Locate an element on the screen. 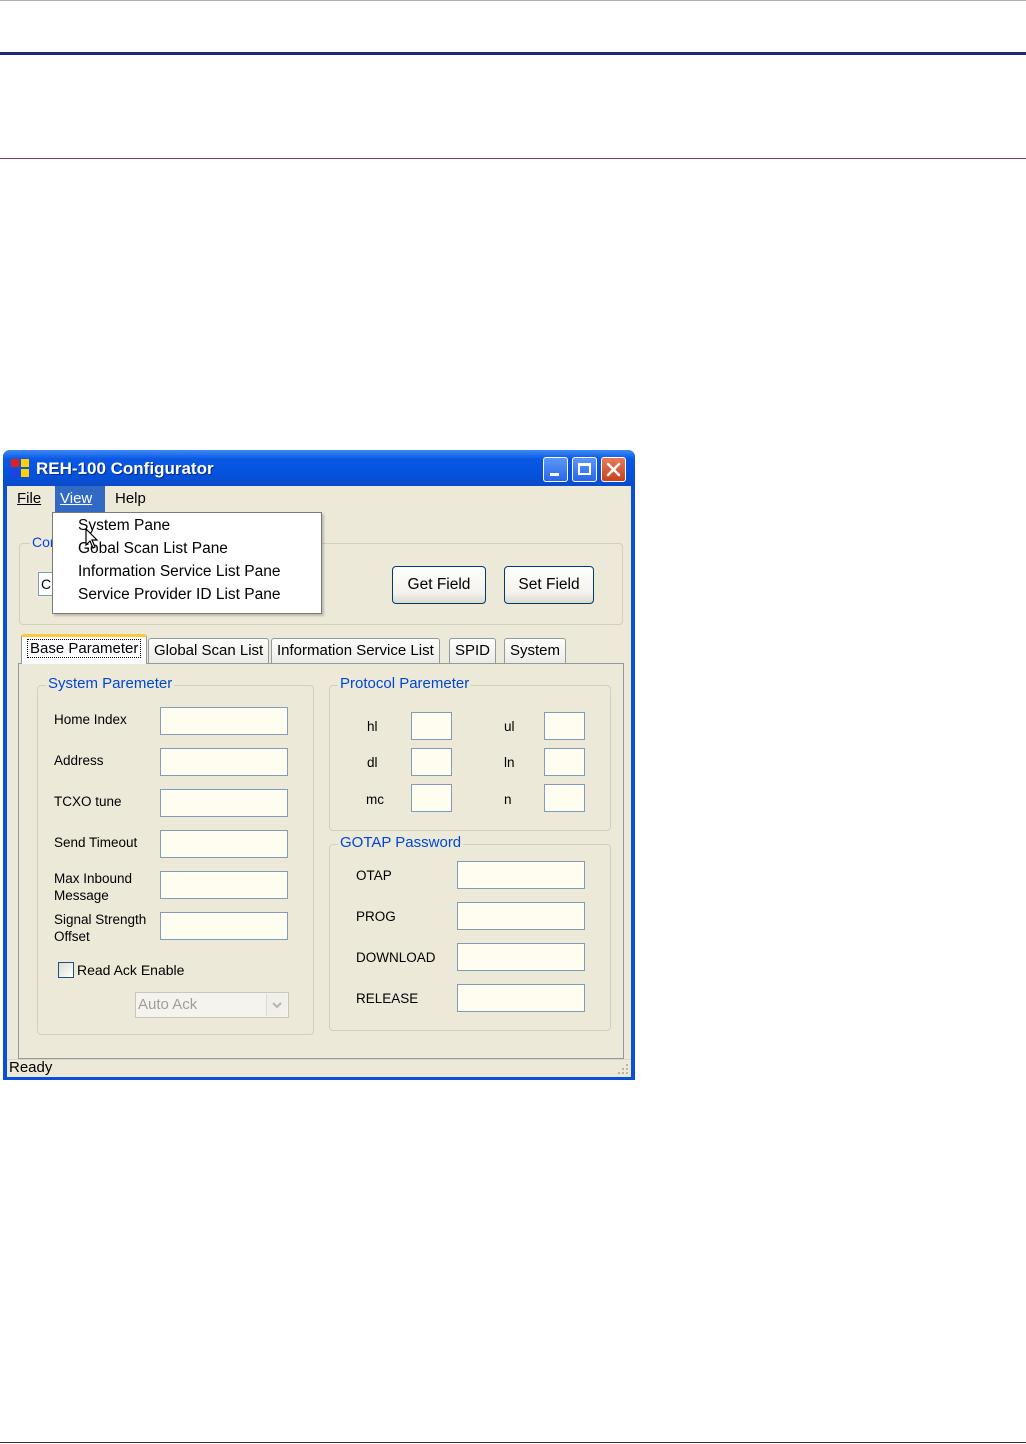 This screenshot has height=1444, width=1026. home-index-field is located at coordinates (224, 721).